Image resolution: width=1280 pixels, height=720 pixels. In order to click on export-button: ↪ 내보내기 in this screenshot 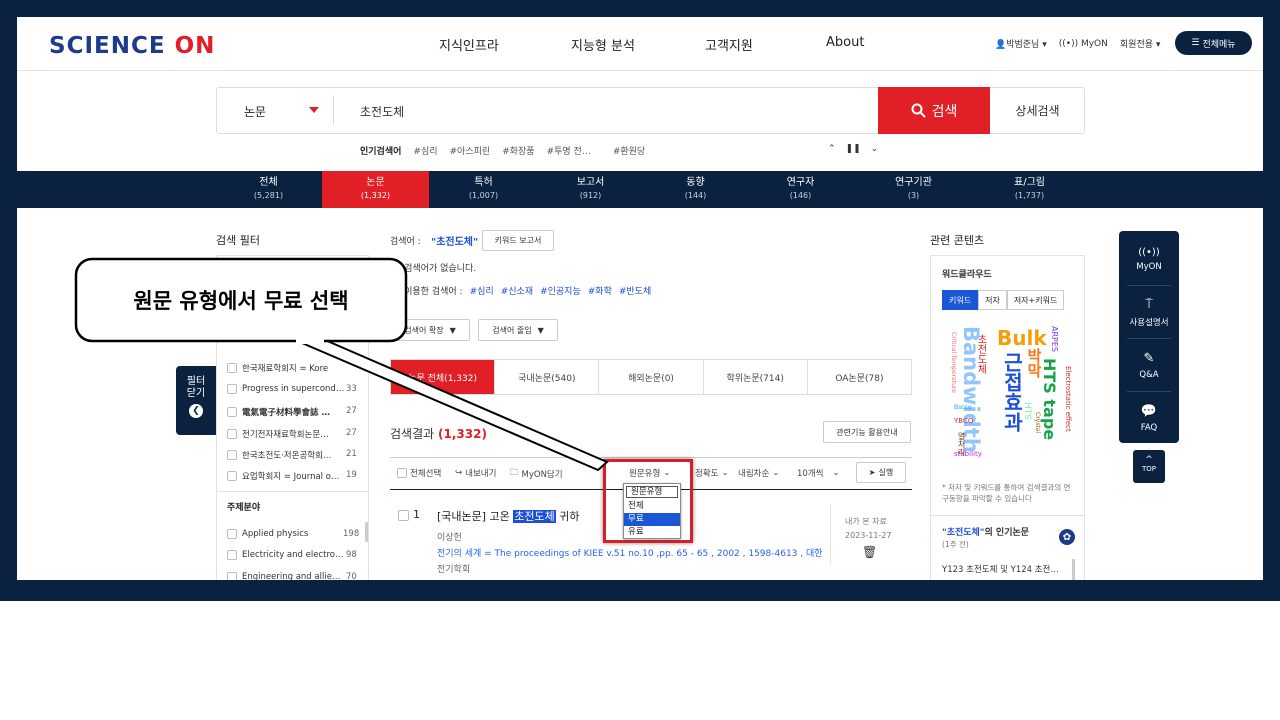, I will do `click(475, 473)`.